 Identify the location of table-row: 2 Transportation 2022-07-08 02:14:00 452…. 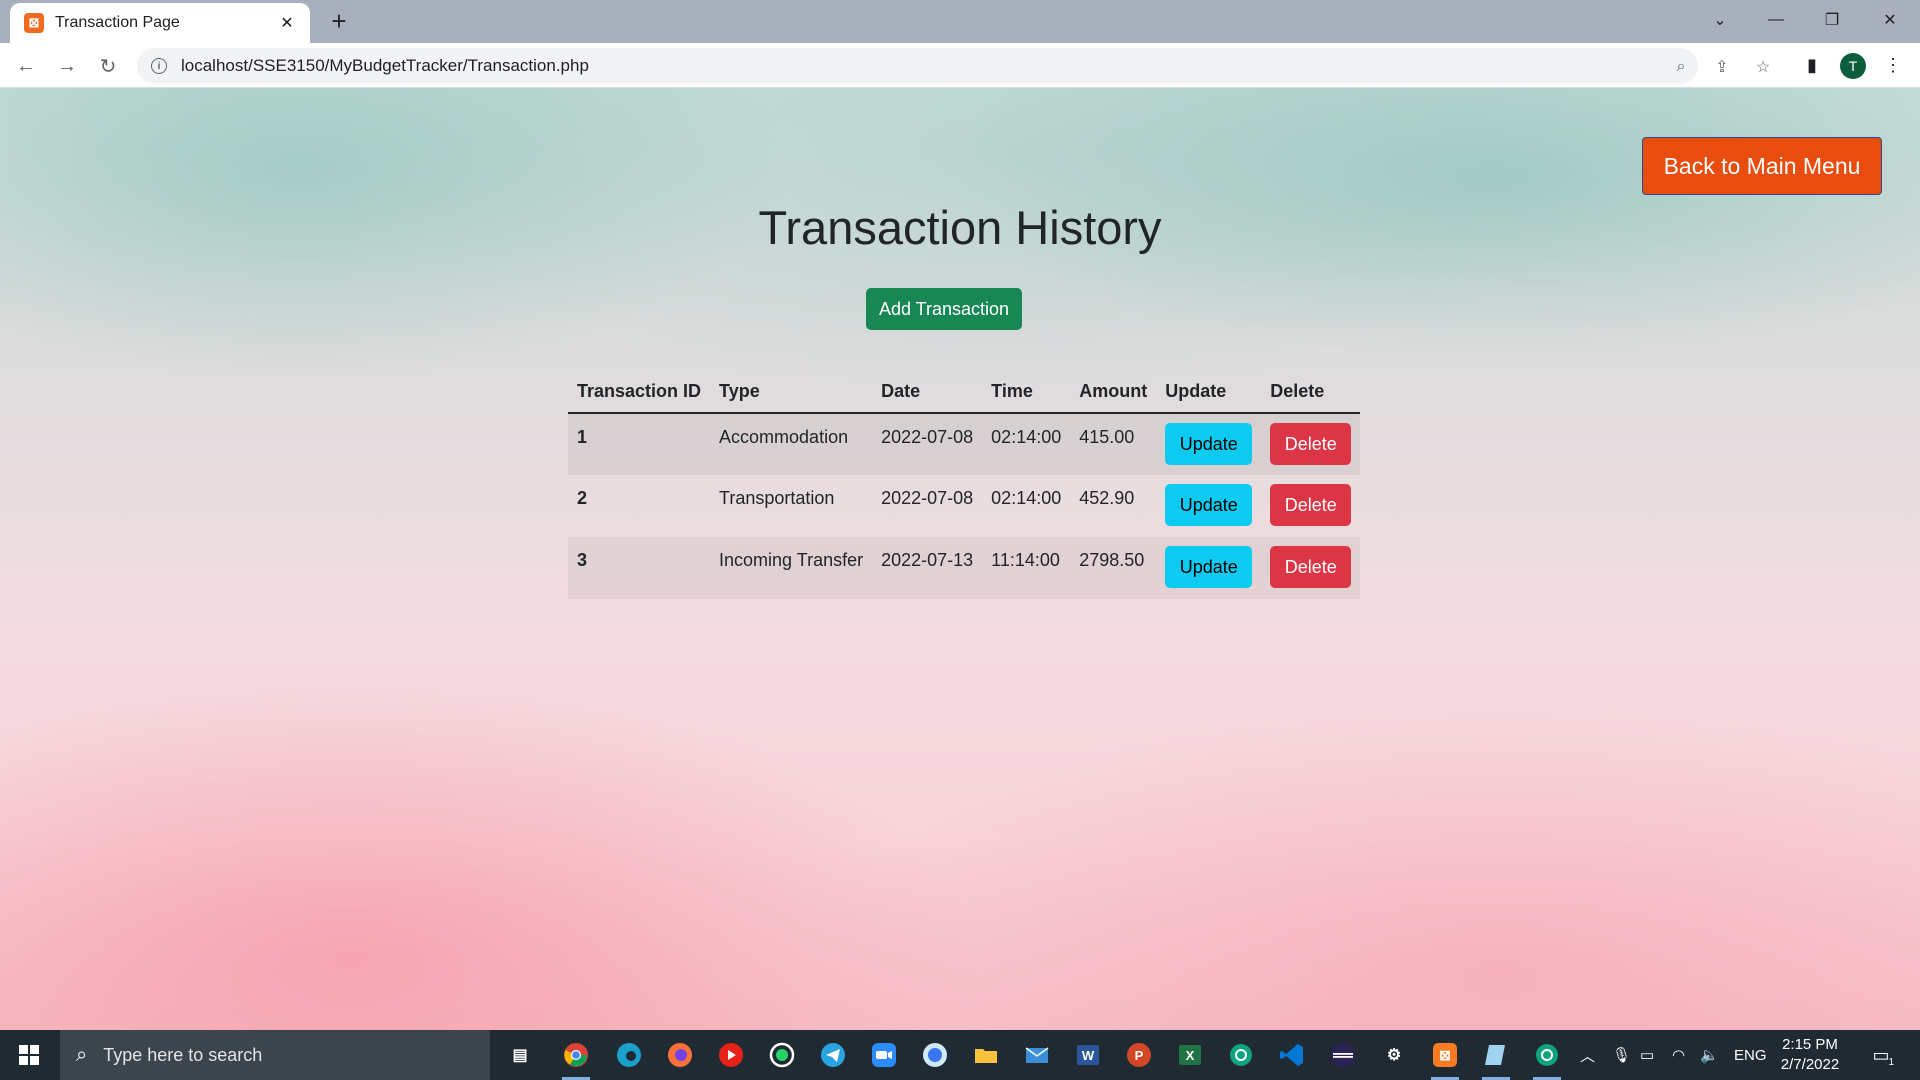
(964, 506).